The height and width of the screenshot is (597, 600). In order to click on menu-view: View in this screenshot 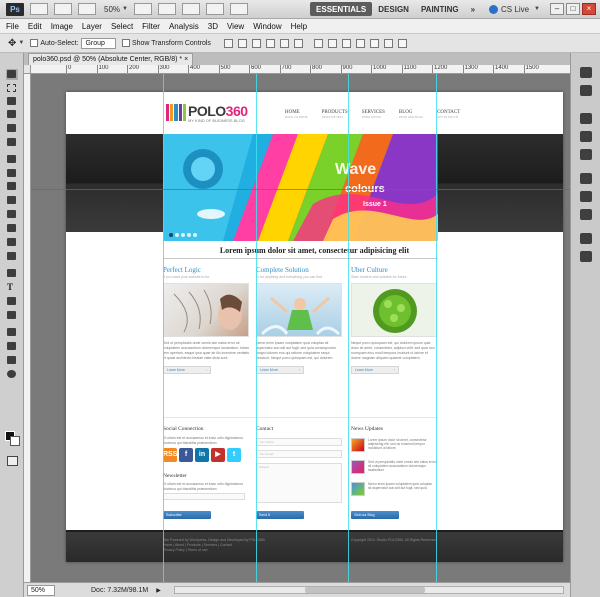, I will do `click(235, 26)`.